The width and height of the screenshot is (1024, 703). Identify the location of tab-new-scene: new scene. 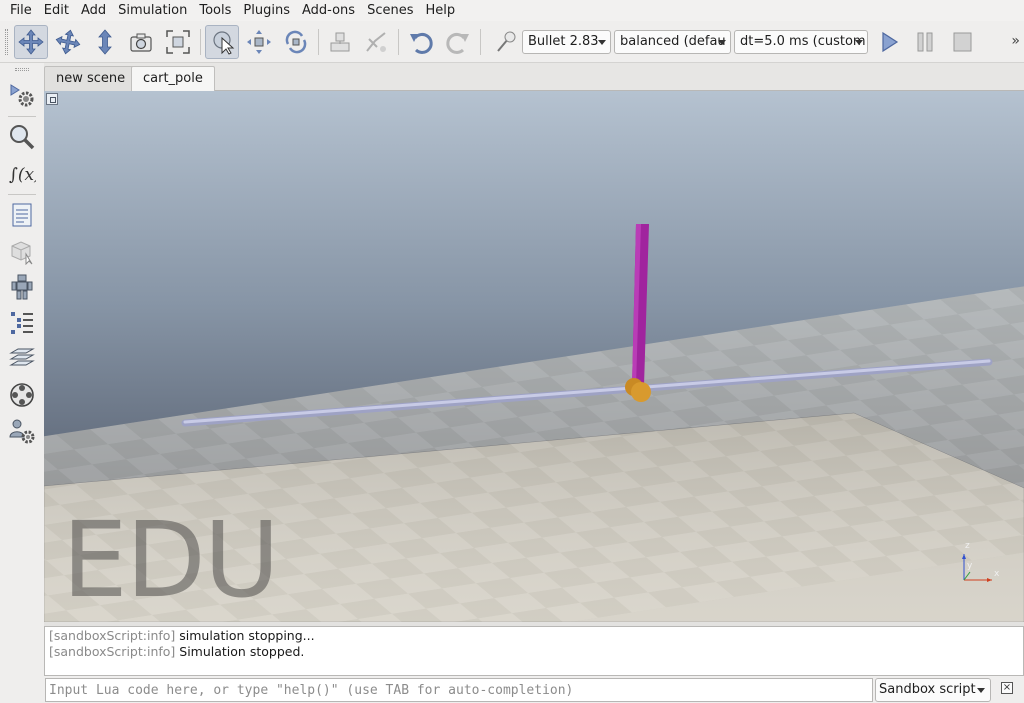
(91, 78).